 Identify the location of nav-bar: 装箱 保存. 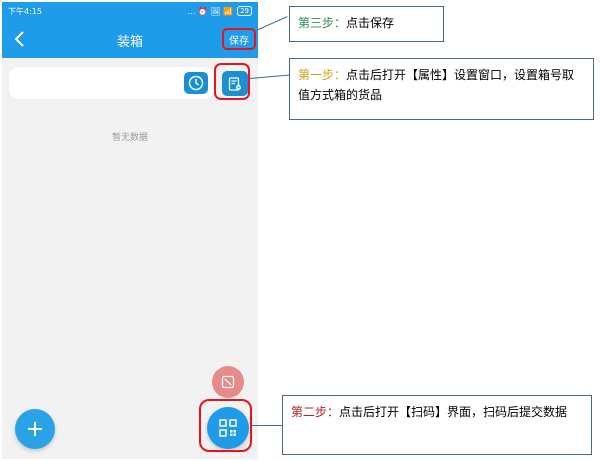
(130, 39).